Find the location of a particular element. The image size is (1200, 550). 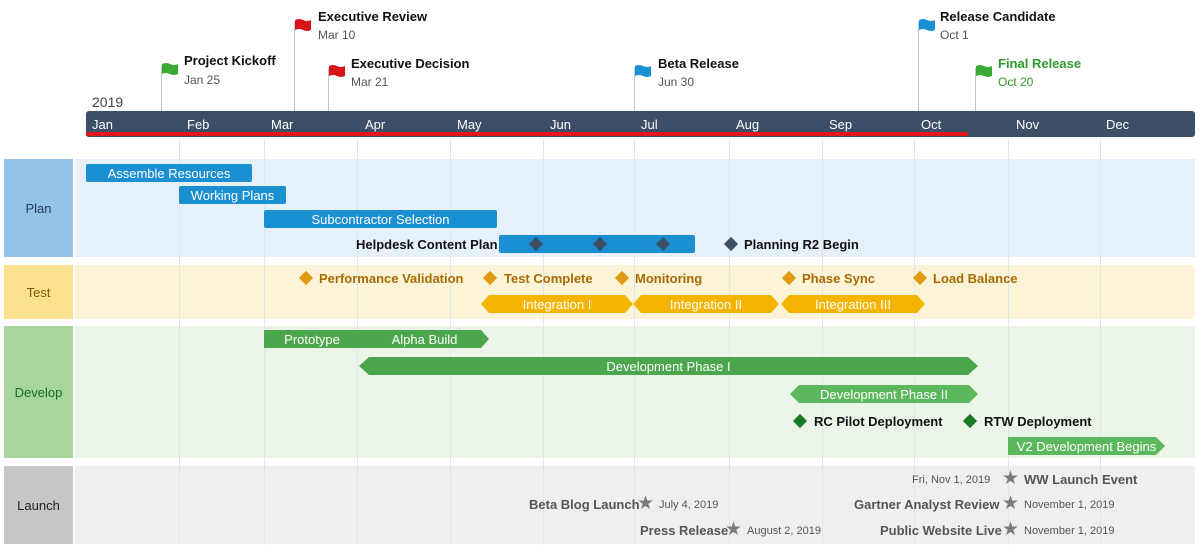

month-label: Jun is located at coordinates (560, 124).